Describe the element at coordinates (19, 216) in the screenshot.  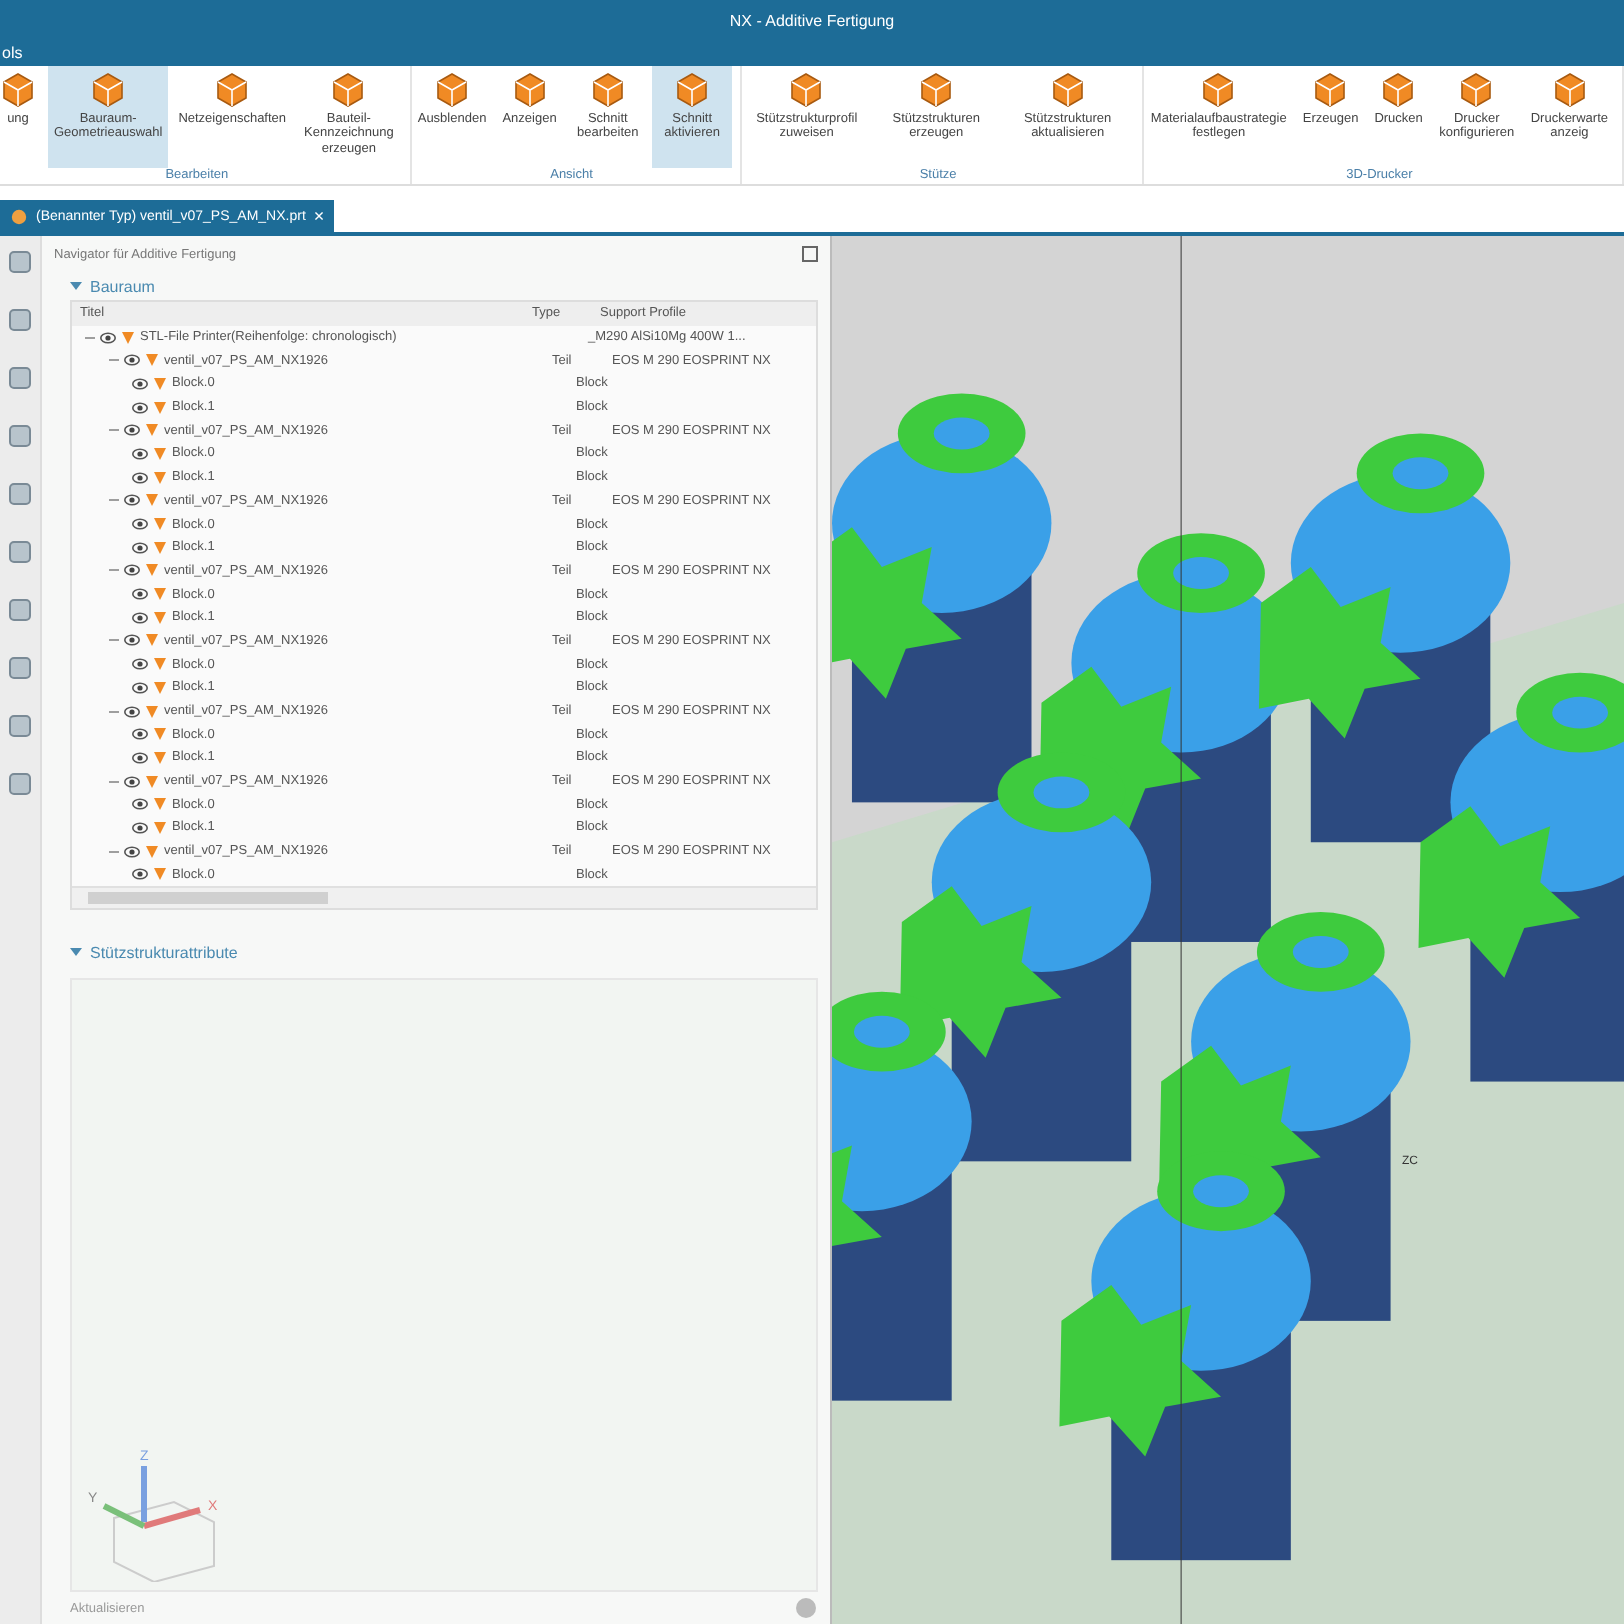
I see `part-icon` at that location.